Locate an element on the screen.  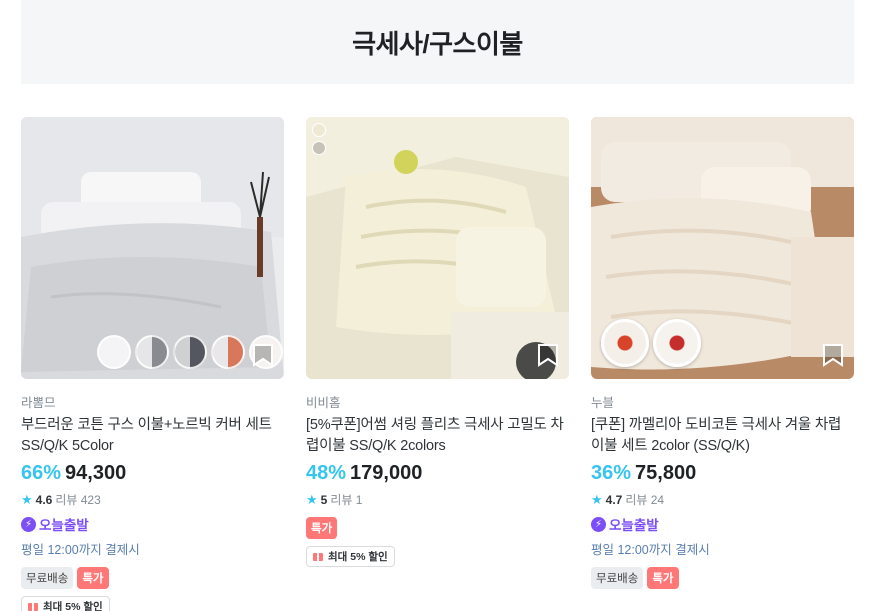
review-count: 리뷰 24 is located at coordinates (645, 500).